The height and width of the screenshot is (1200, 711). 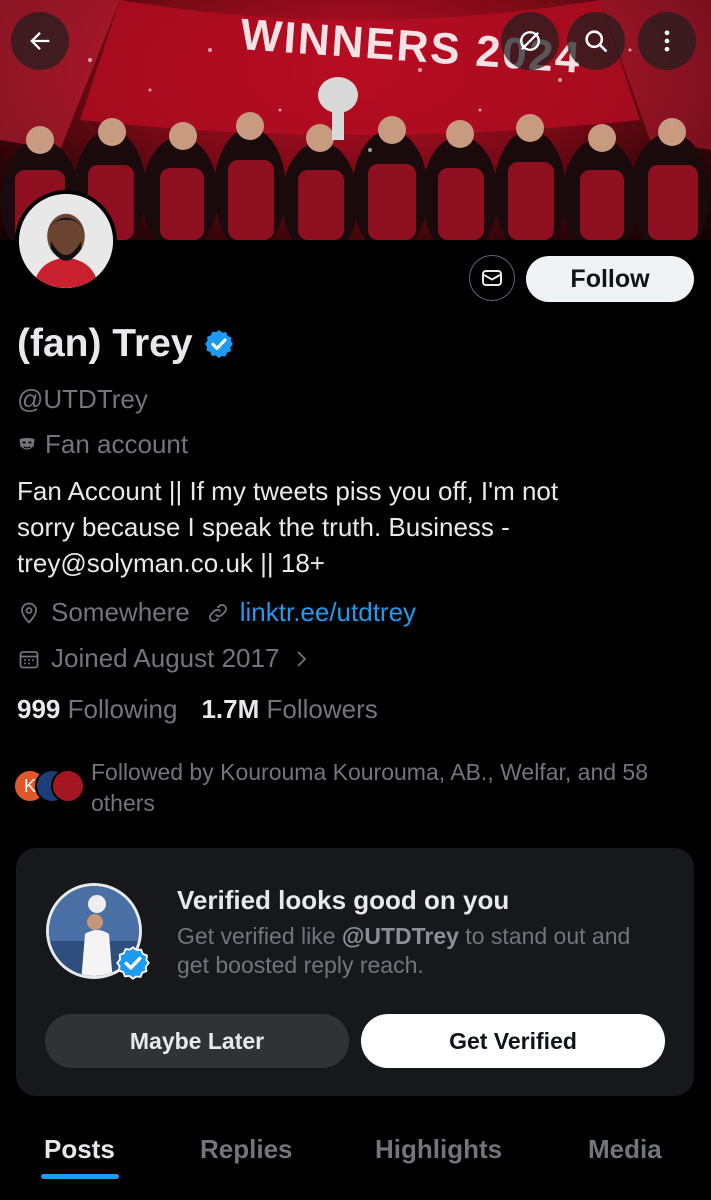 I want to click on envelope-icon, so click(x=492, y=278).